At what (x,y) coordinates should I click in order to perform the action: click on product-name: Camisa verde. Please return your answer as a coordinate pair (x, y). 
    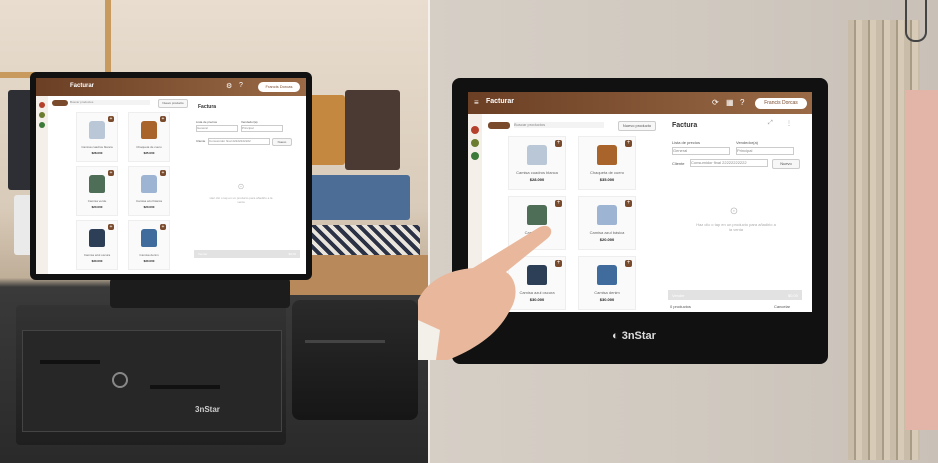
    Looking at the image, I should click on (97, 201).